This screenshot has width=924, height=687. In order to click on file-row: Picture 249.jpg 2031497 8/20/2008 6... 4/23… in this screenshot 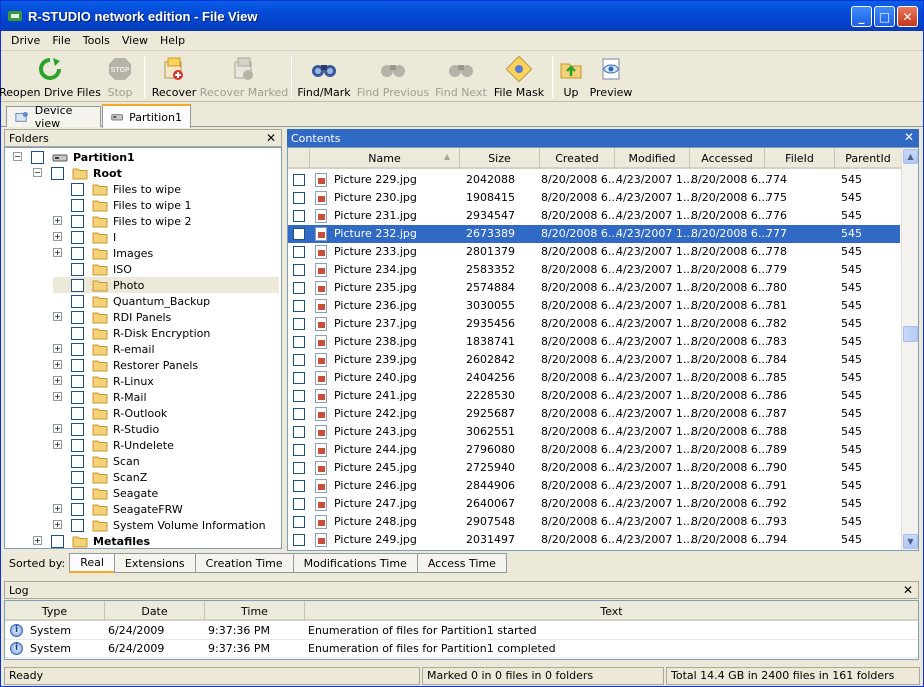, I will do `click(594, 540)`.